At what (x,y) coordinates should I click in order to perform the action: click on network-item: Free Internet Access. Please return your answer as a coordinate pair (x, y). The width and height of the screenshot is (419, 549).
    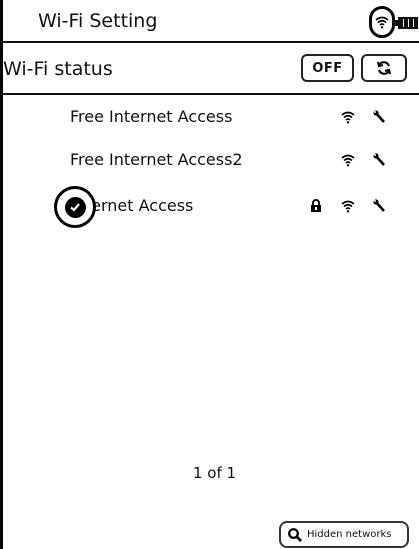
    Looking at the image, I should click on (211, 117).